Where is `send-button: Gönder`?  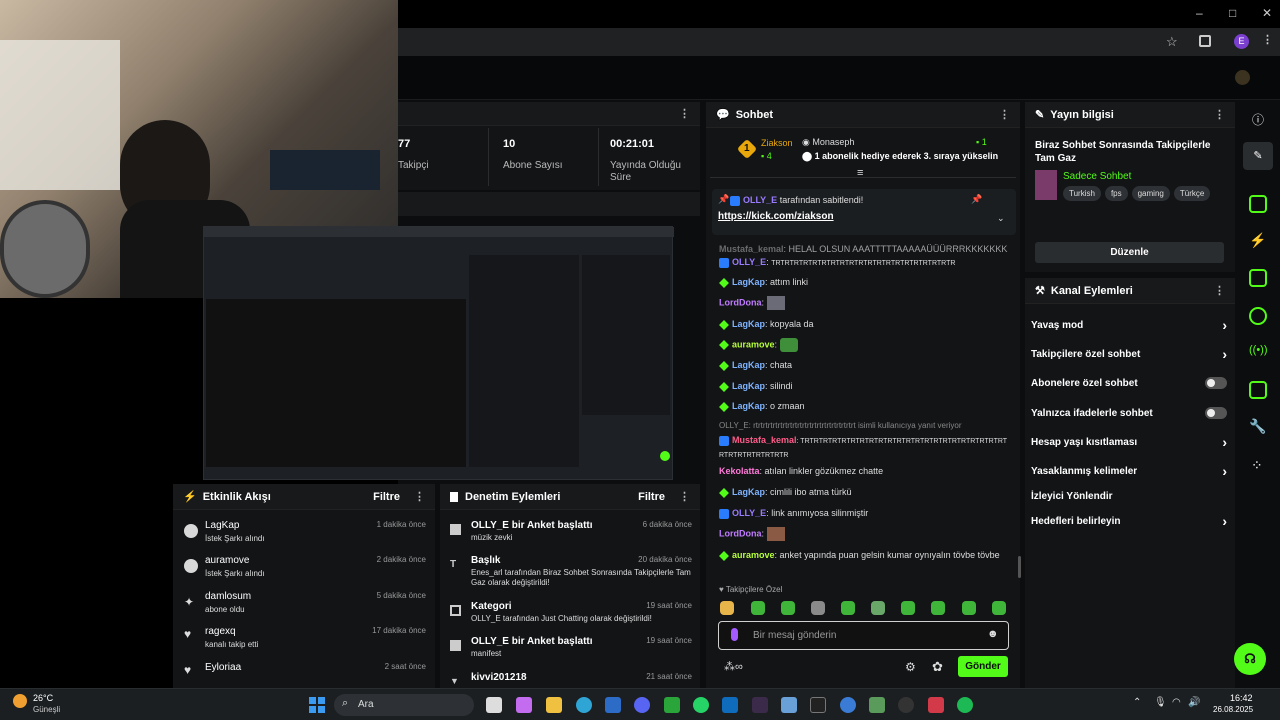
send-button: Gönder is located at coordinates (983, 666).